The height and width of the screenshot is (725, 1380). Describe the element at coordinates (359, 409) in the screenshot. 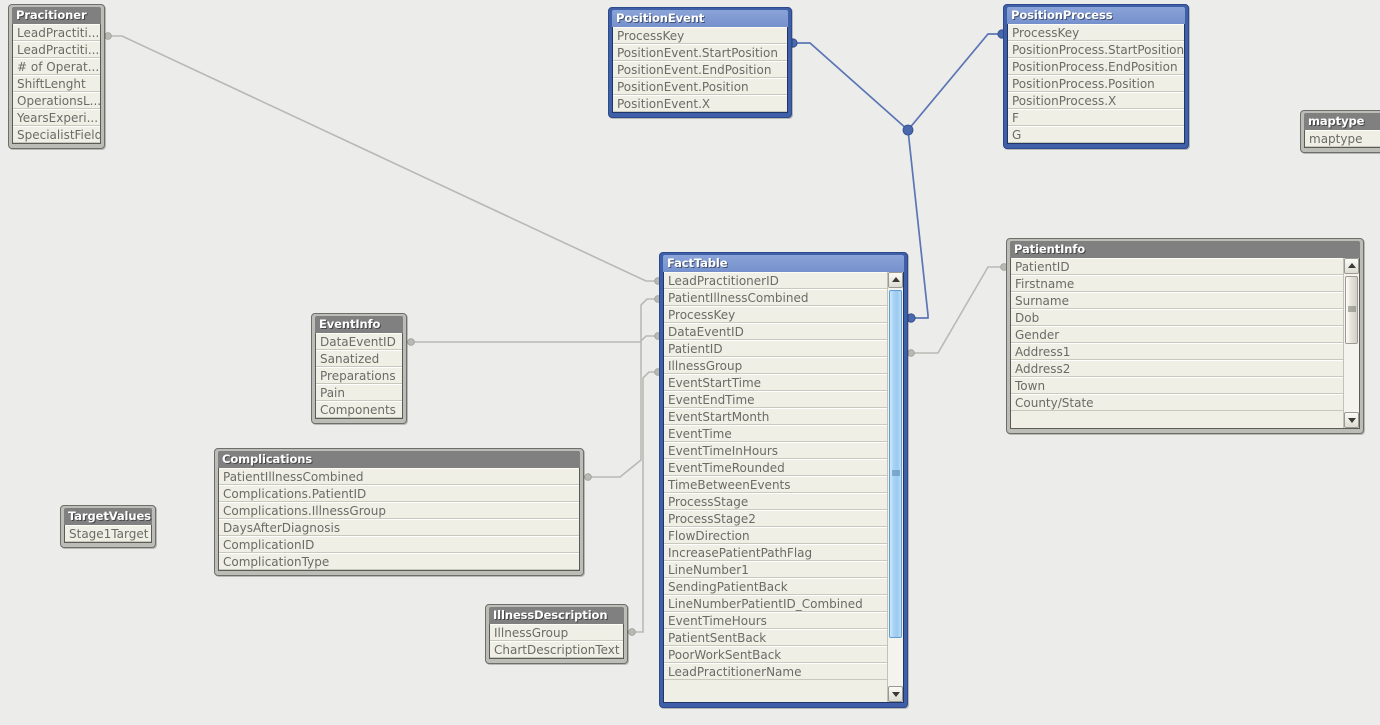

I see `field-row: Components` at that location.